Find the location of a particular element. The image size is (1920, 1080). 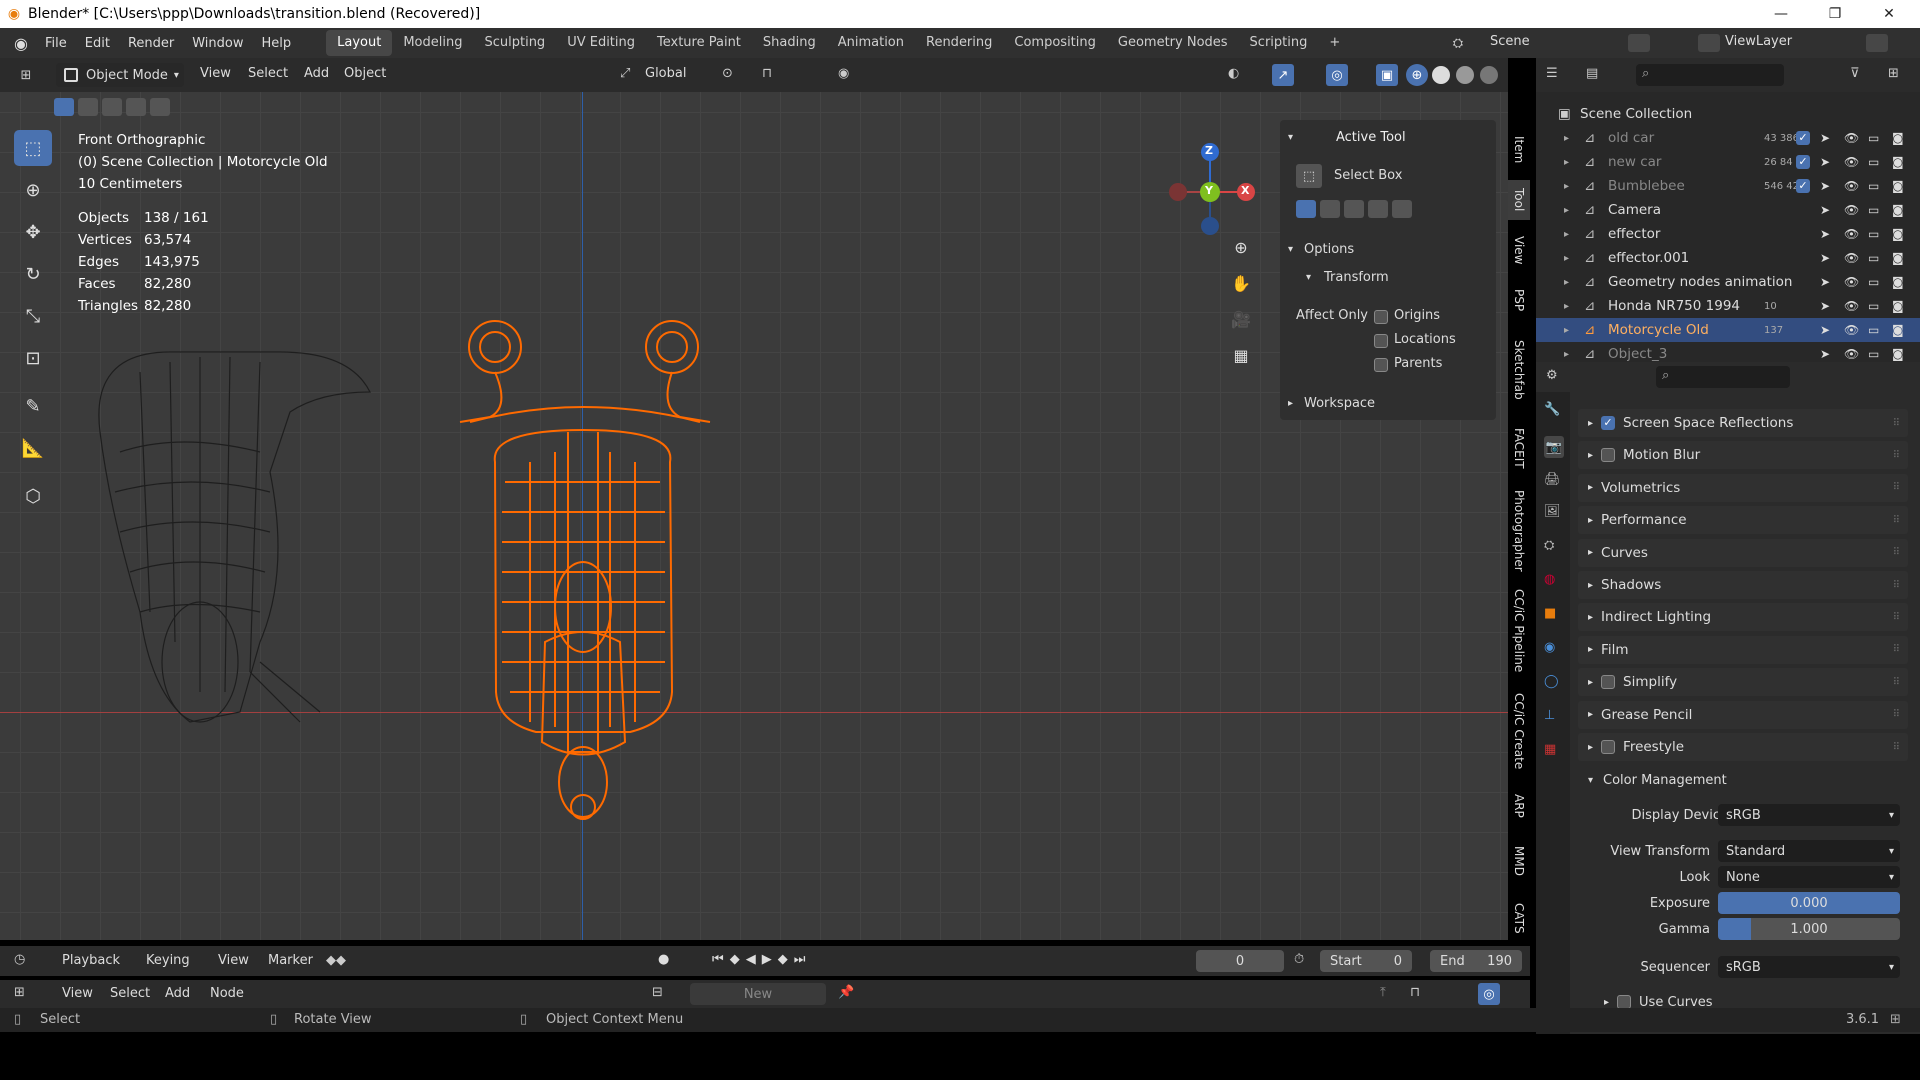

scene-stats-icon: ⊞ is located at coordinates (1895, 1019).